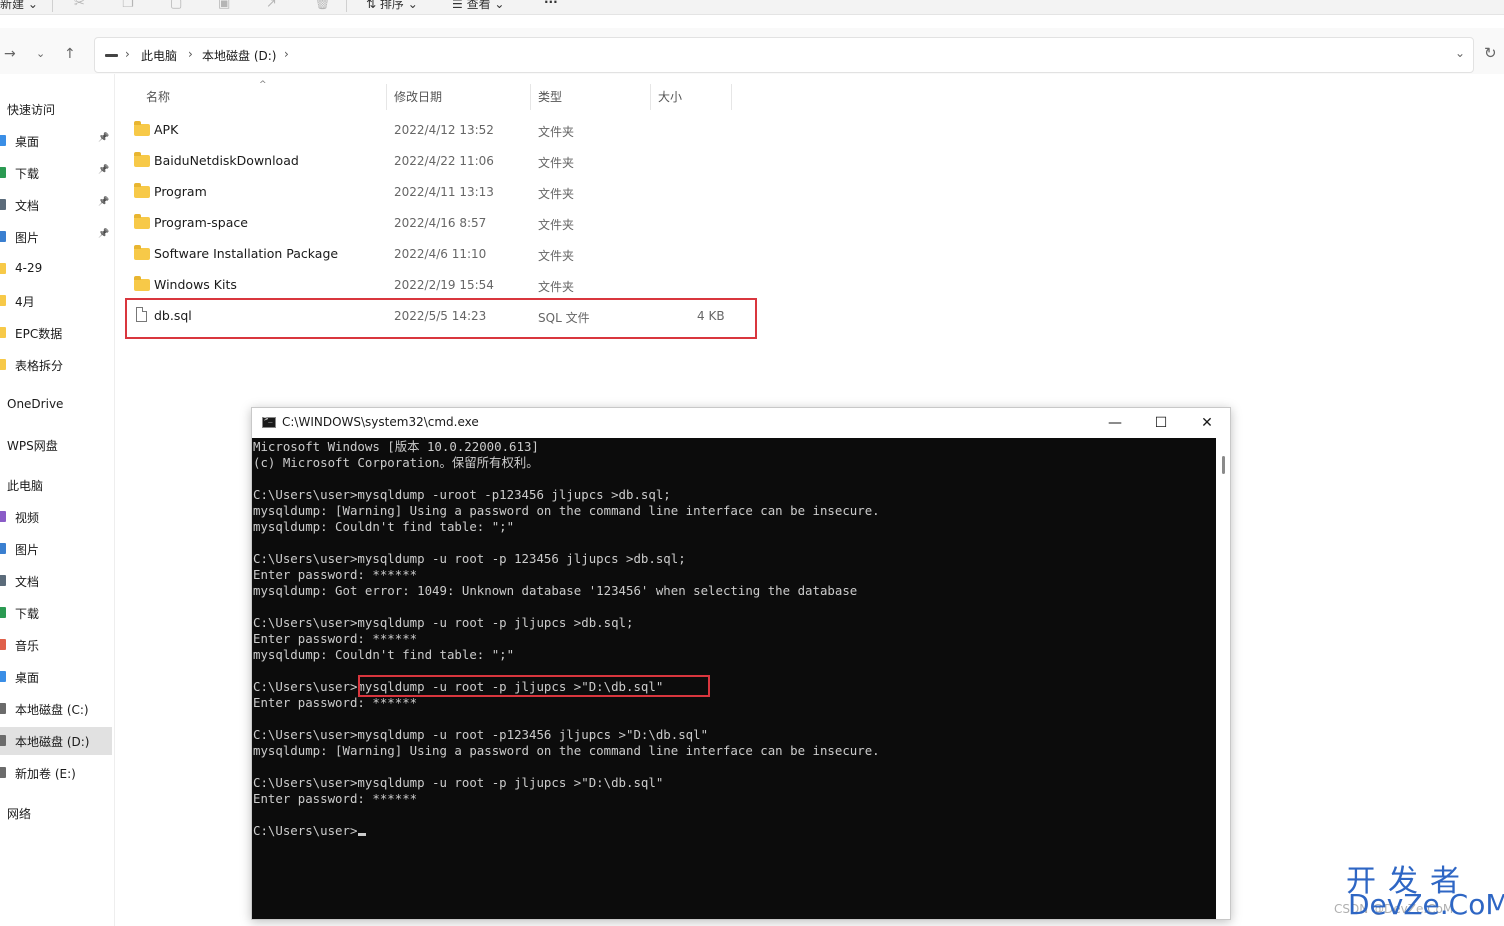 Image resolution: width=1504 pixels, height=926 pixels. I want to click on new-button: 新建 ⌄, so click(19, 7).